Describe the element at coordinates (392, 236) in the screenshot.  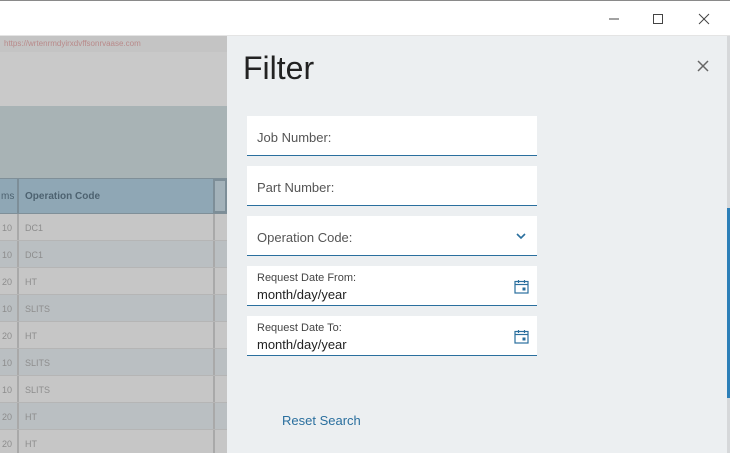
I see `operation-code-select: Operation Code:` at that location.